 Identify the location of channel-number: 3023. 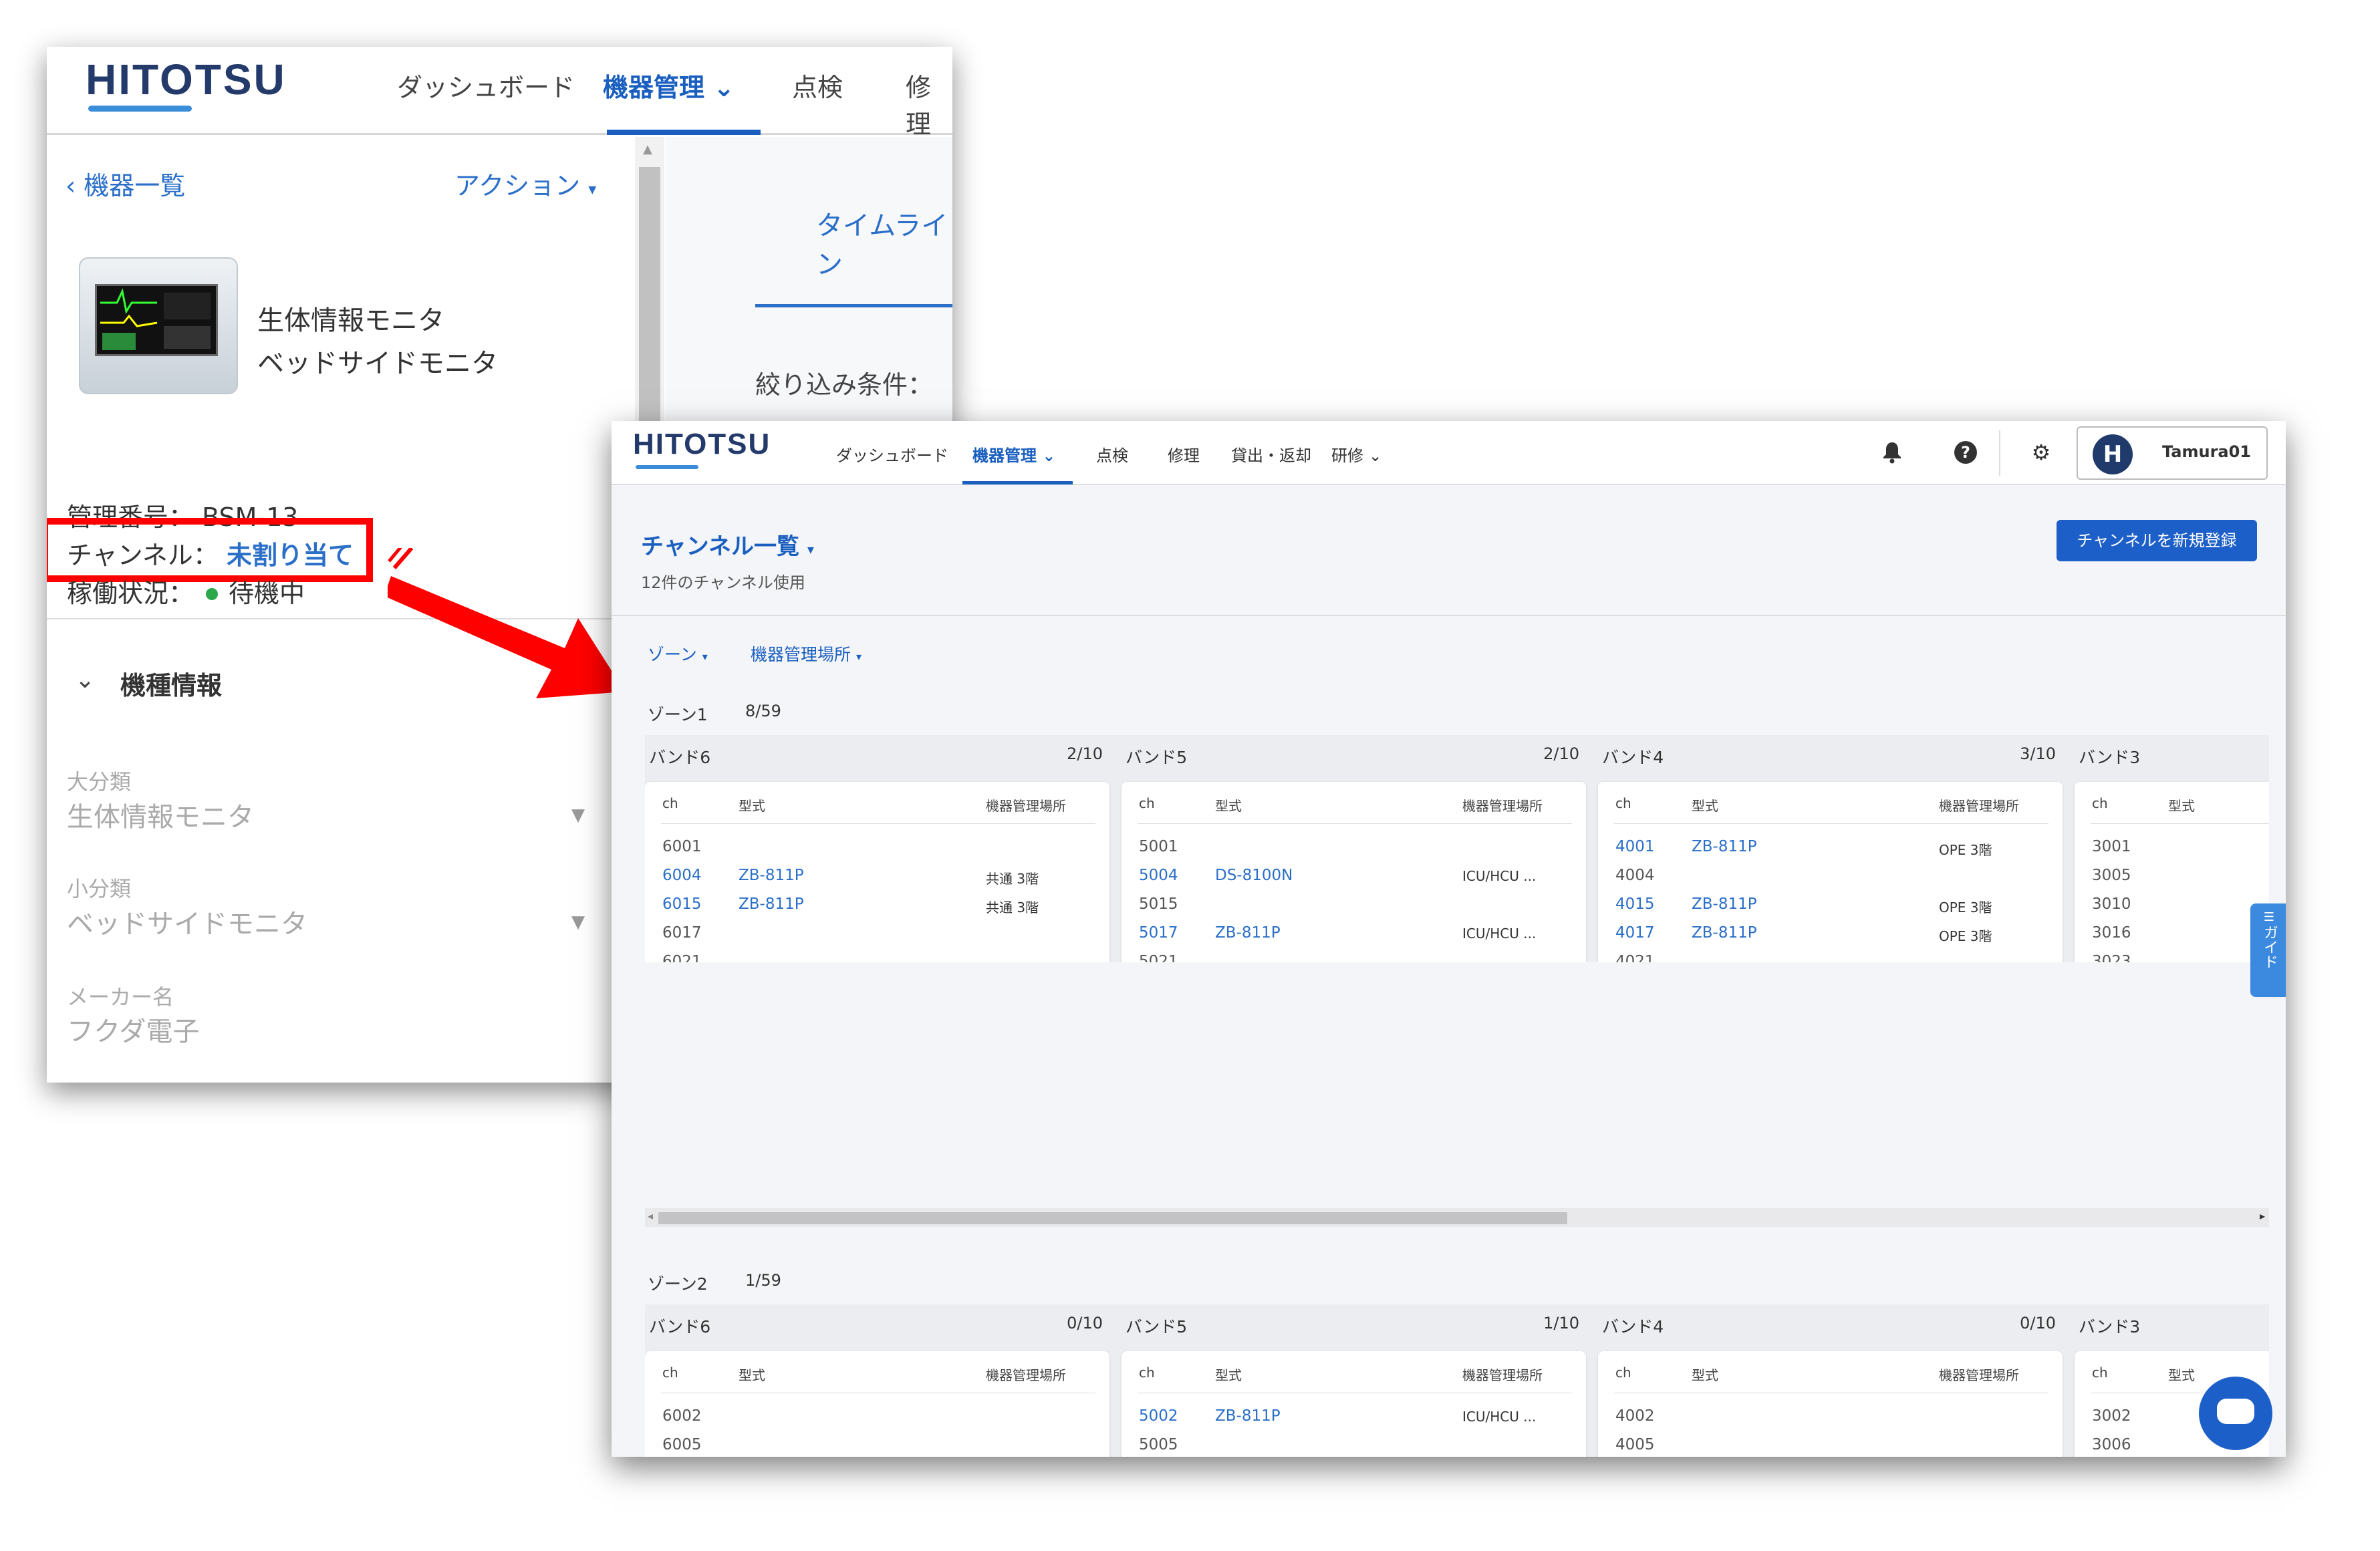
(2111, 958).